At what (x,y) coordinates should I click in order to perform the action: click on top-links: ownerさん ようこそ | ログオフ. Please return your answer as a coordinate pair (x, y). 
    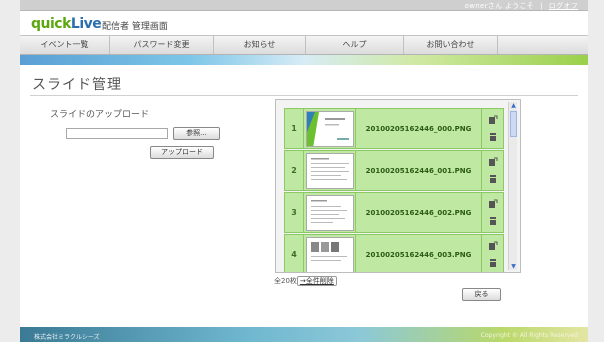
    Looking at the image, I should click on (521, 6).